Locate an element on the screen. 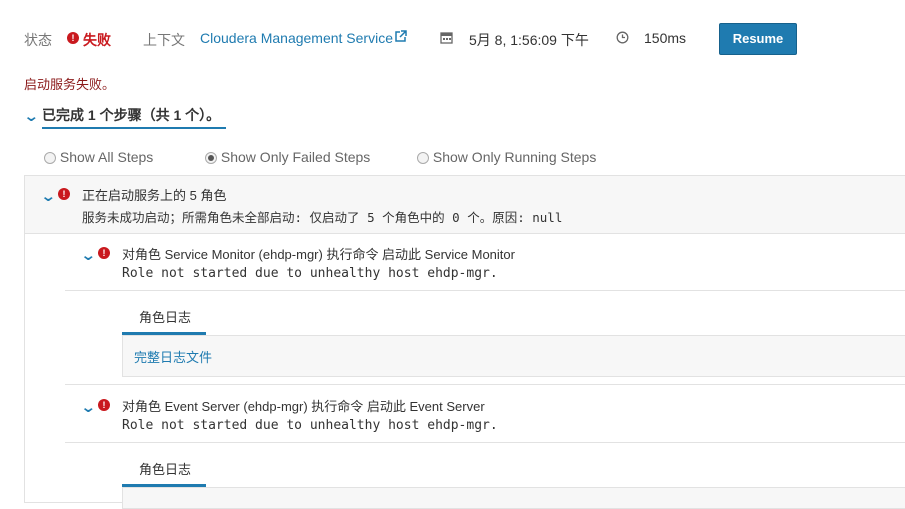 The width and height of the screenshot is (905, 509). radio-running is located at coordinates (423, 158).